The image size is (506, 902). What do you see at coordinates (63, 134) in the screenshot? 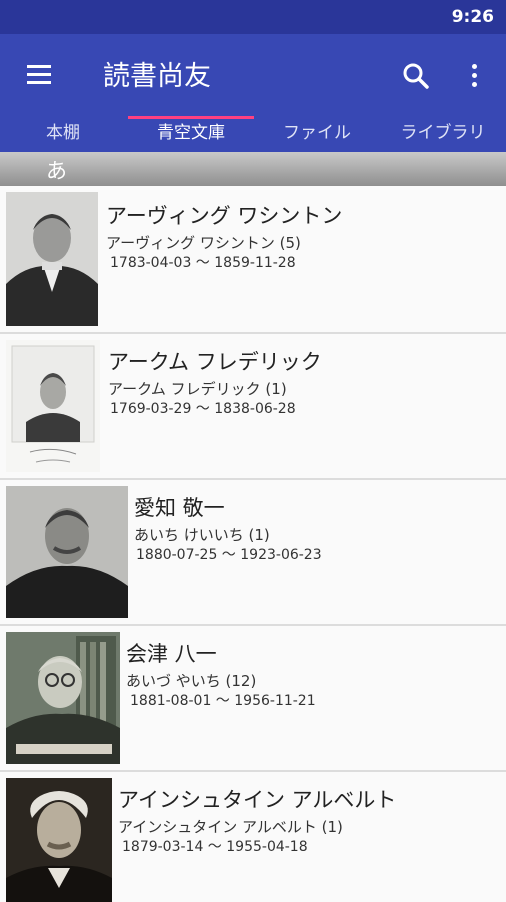
I see `tab-bookshelf: 本棚` at bounding box center [63, 134].